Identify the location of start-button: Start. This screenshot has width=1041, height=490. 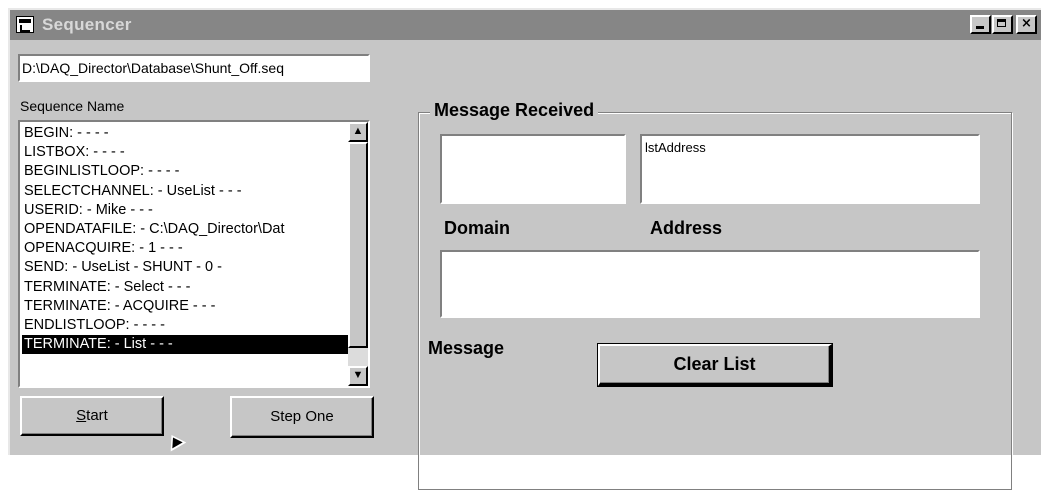
(92, 416).